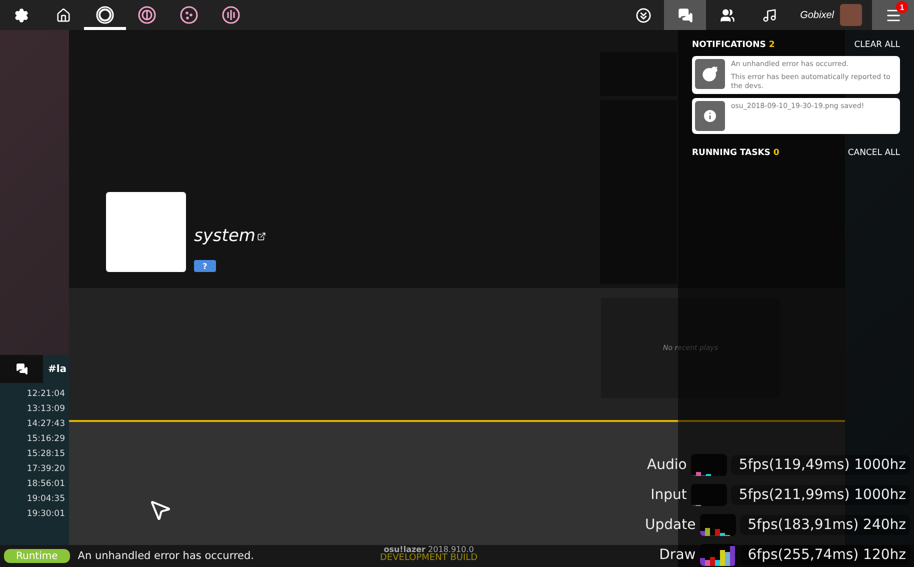  Describe the element at coordinates (820, 495) in the screenshot. I see `fps-reading: 5fps(211,99ms) 1000hz` at that location.